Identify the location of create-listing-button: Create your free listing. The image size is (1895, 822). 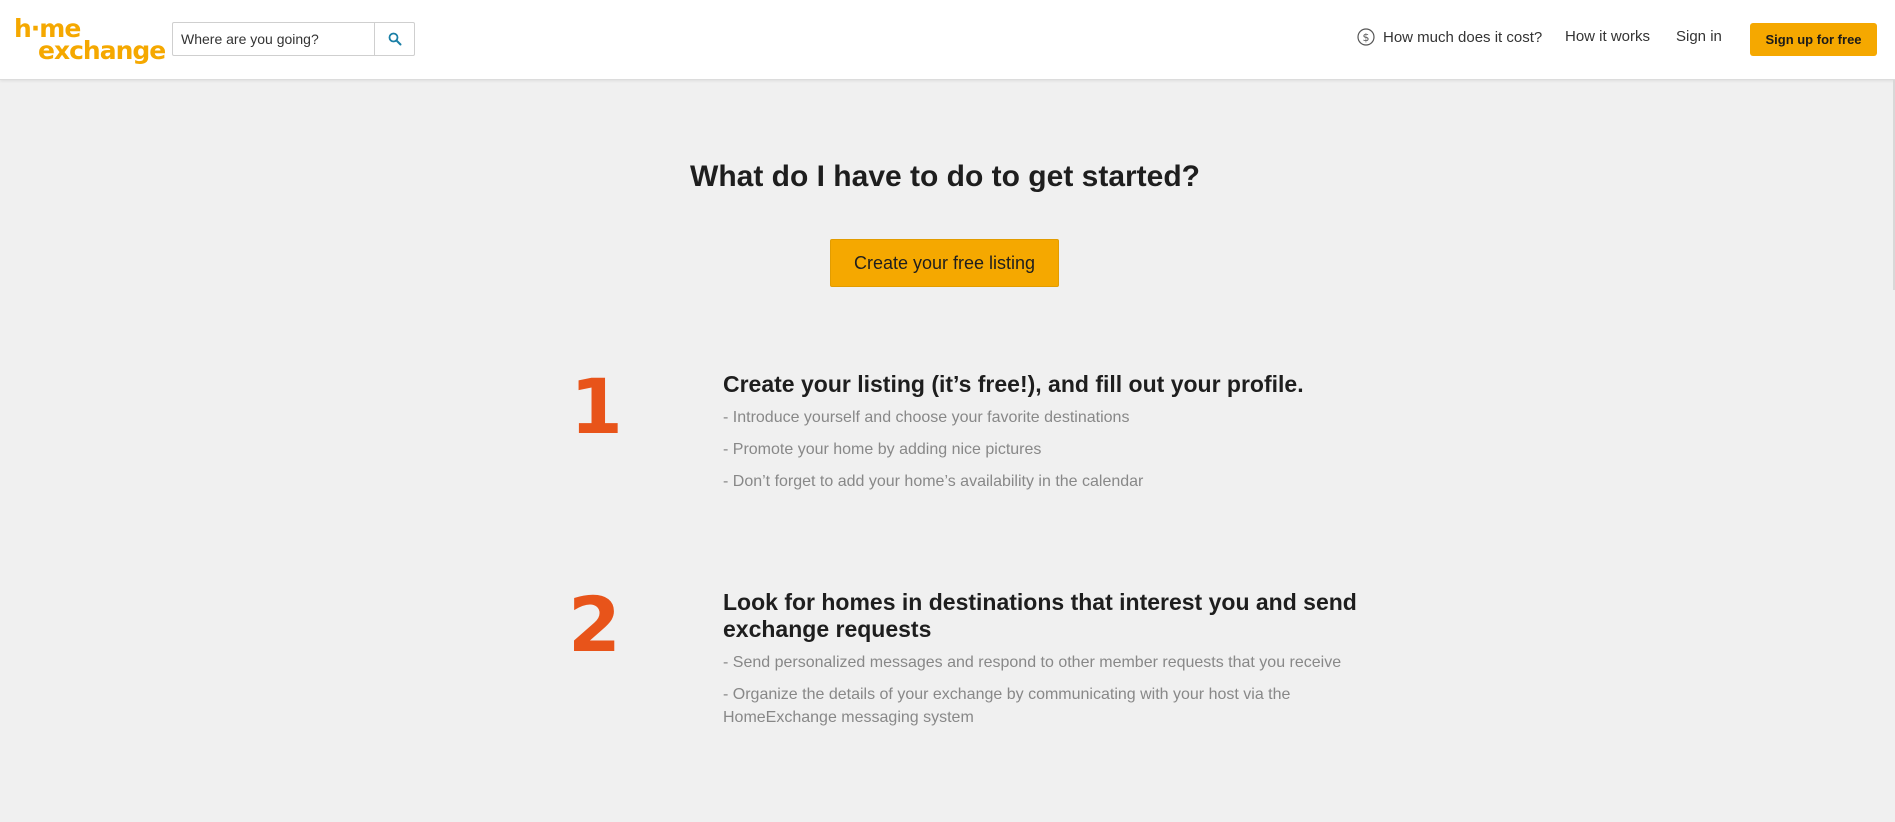
(944, 263).